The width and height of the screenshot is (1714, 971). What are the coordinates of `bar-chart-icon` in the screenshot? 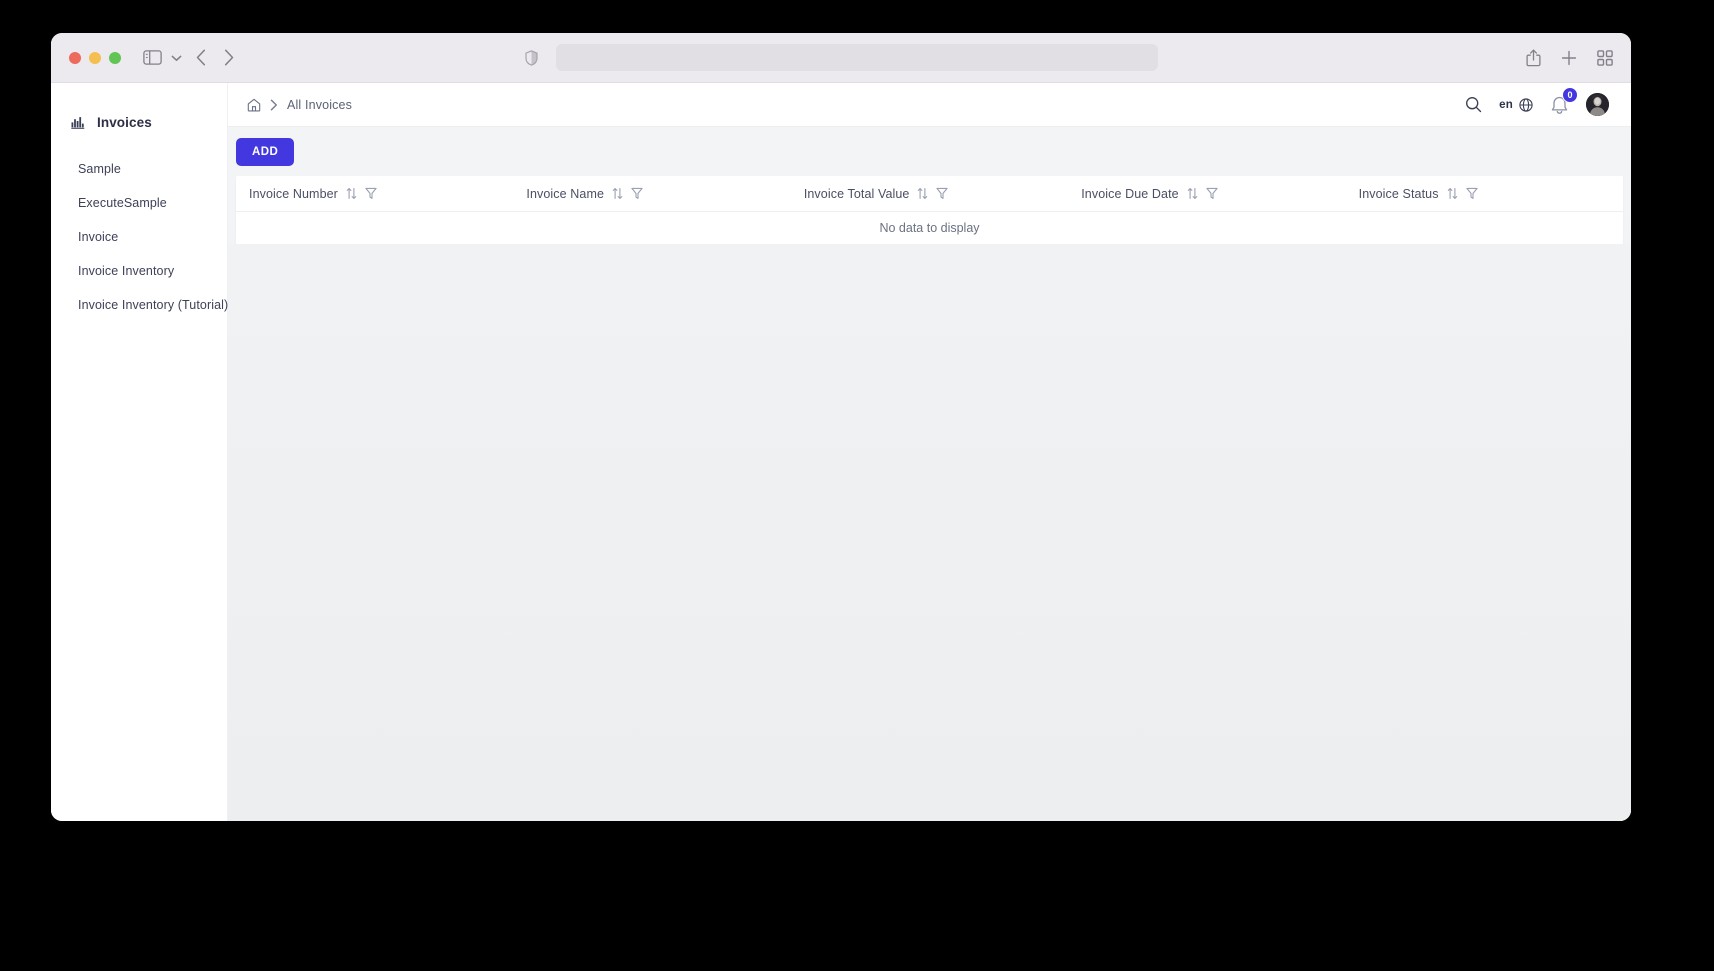 It's located at (78, 122).